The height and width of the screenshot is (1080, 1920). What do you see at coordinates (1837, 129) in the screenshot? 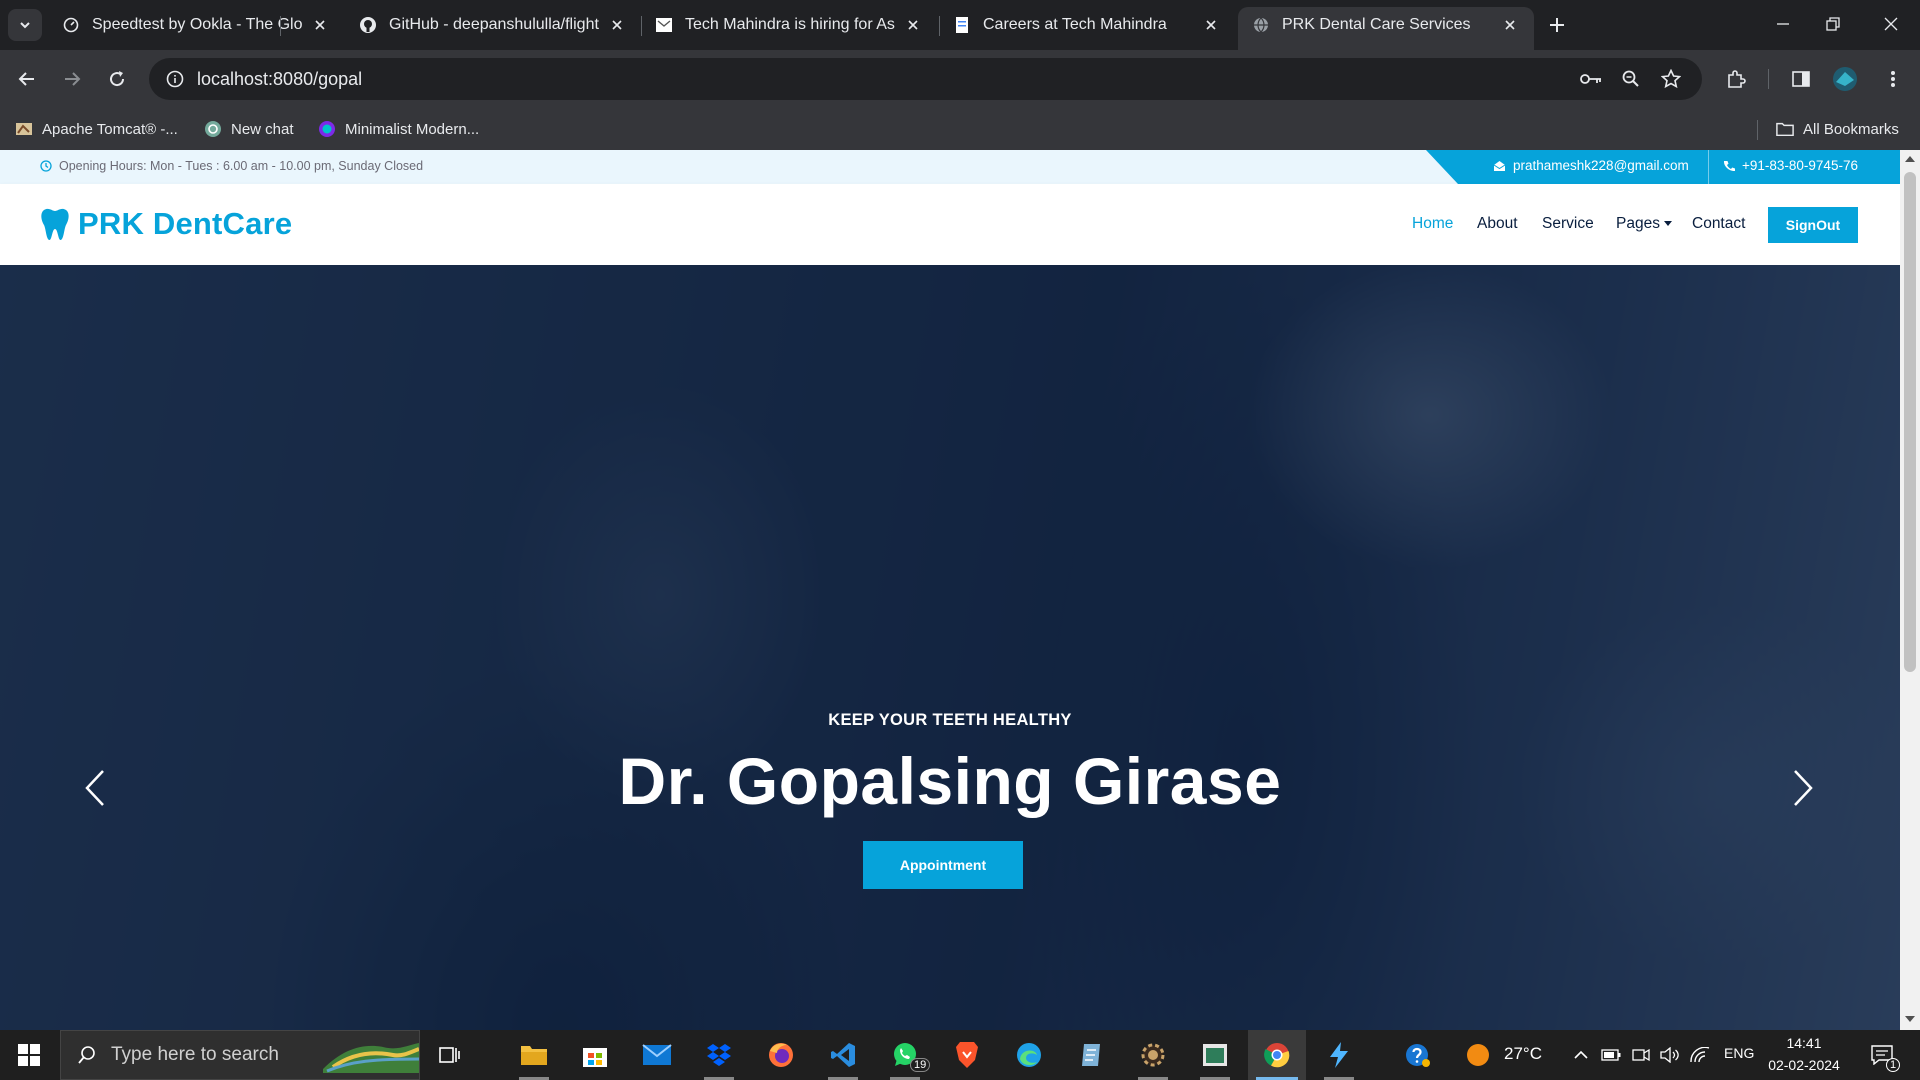
I see `all-bookmarks-button: All Bookmarks` at bounding box center [1837, 129].